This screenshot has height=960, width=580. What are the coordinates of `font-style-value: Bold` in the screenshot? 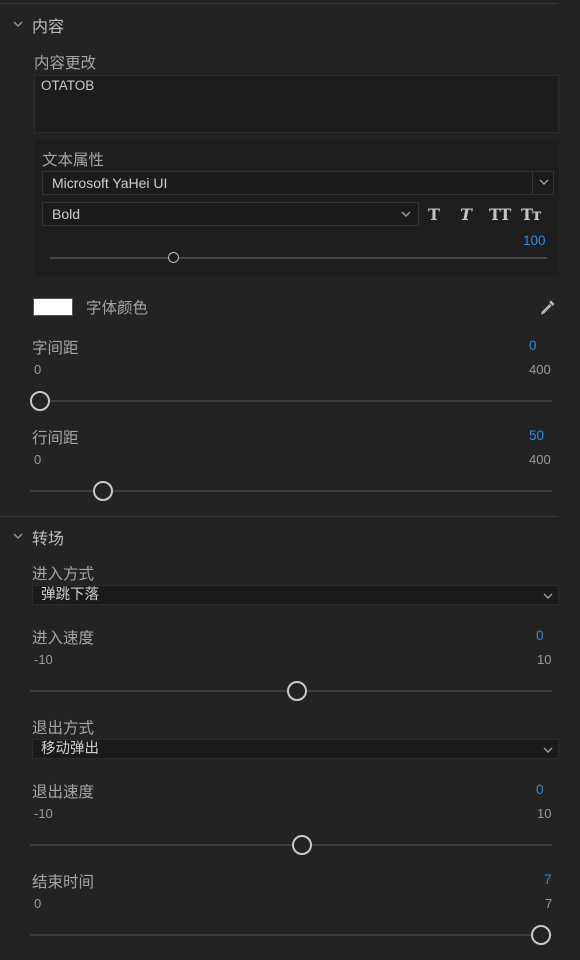 It's located at (66, 214).